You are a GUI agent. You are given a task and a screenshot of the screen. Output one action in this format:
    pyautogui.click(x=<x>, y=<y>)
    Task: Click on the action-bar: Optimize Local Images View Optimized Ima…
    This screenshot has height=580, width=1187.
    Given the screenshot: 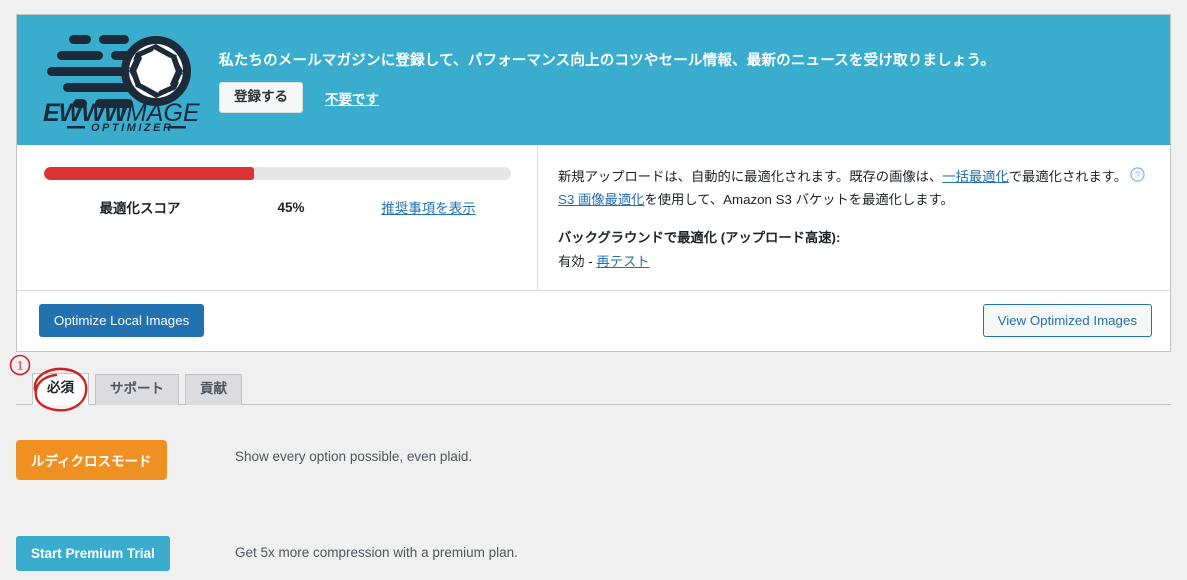 What is the action you would take?
    pyautogui.click(x=593, y=320)
    